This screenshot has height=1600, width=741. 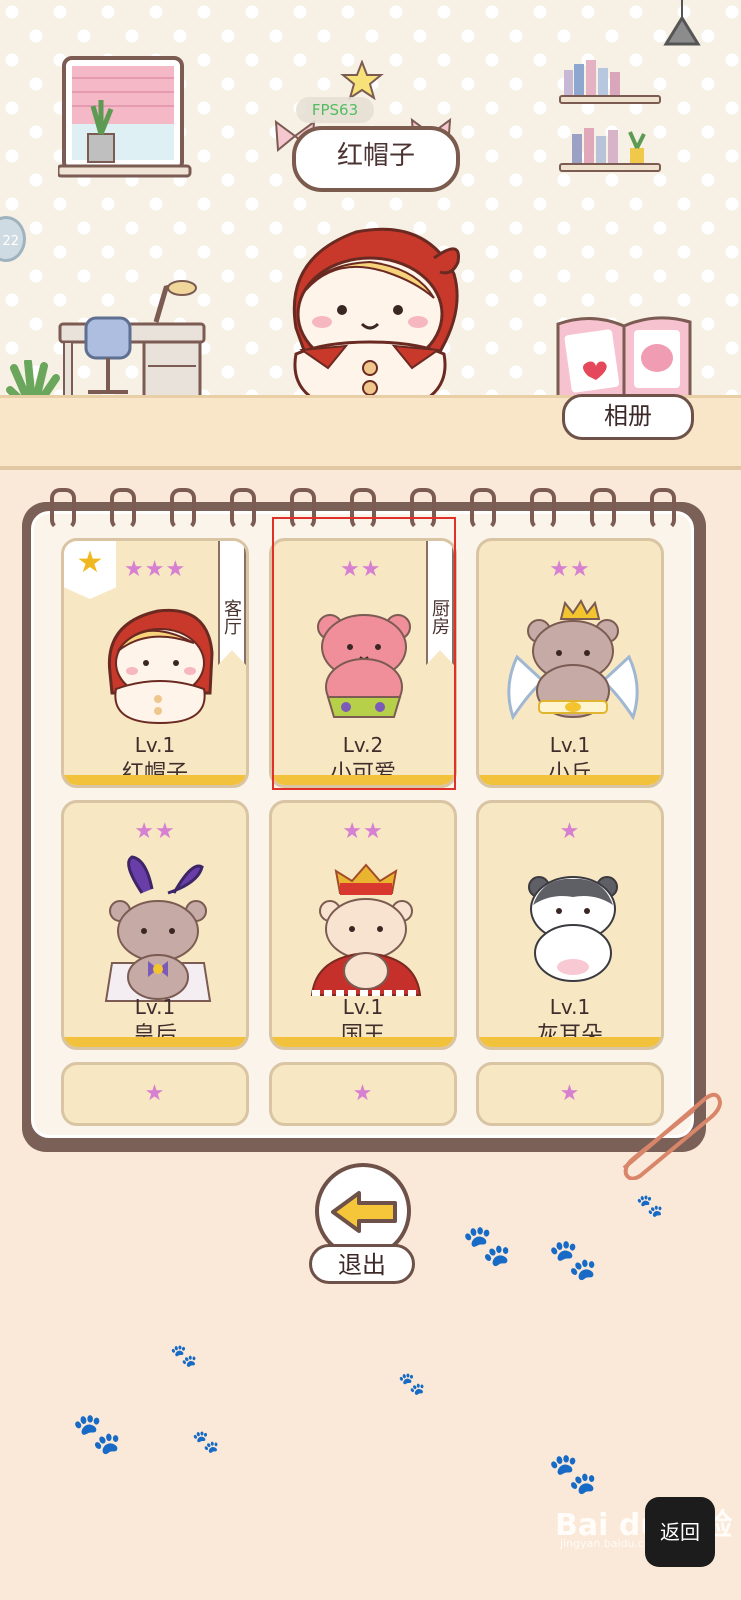 I want to click on favorite-badge: ★, so click(x=90, y=570).